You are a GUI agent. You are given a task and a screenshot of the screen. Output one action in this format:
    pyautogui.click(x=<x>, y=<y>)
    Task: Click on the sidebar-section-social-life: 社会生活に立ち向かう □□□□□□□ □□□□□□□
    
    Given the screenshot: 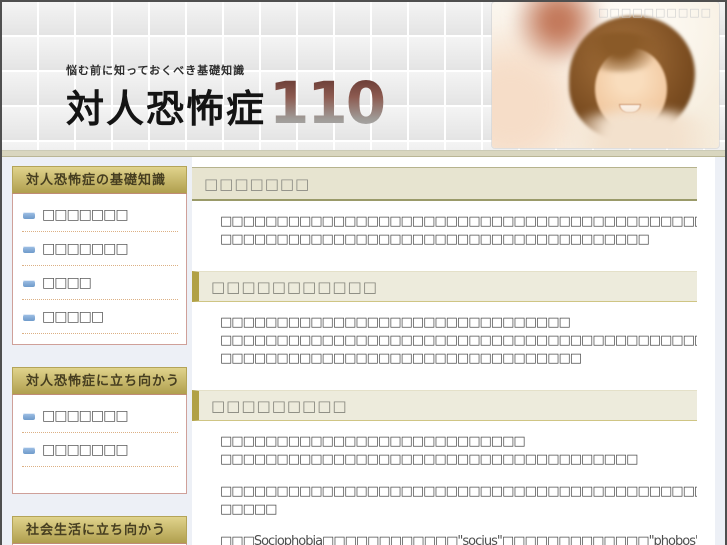 What is the action you would take?
    pyautogui.click(x=99, y=530)
    